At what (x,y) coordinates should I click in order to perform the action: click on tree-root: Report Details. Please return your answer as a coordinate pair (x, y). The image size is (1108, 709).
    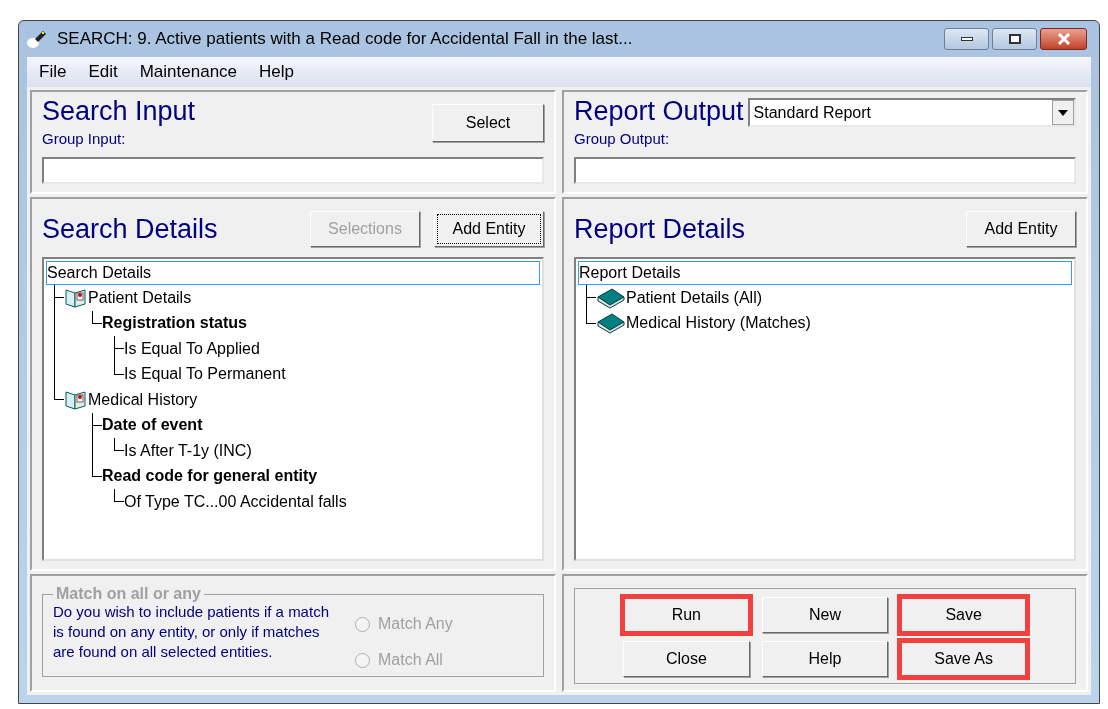
    Looking at the image, I should click on (825, 273).